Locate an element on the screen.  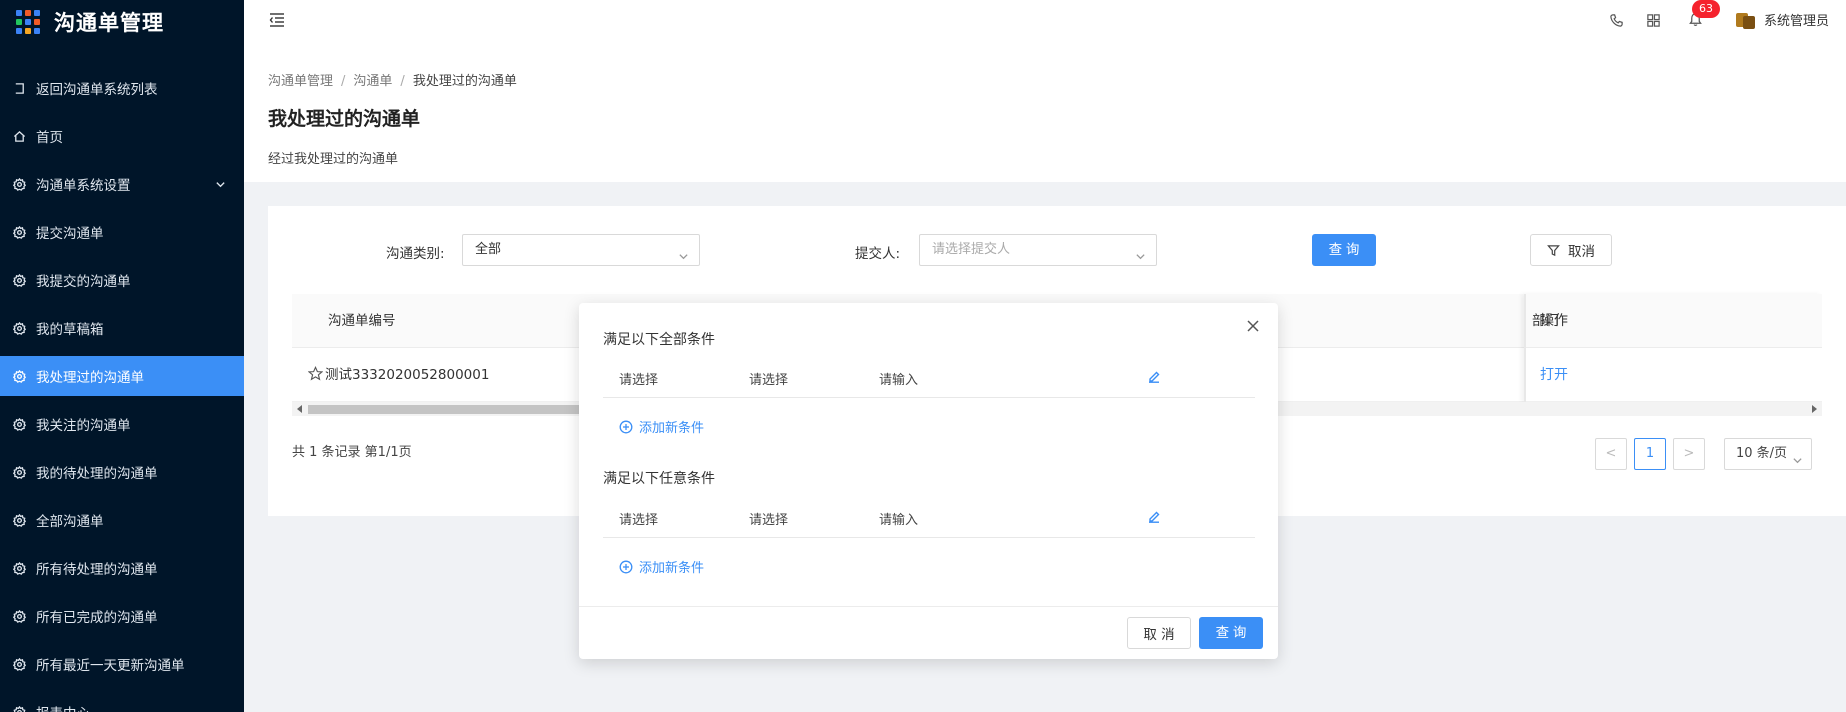
app-grid-icon is located at coordinates (28, 22).